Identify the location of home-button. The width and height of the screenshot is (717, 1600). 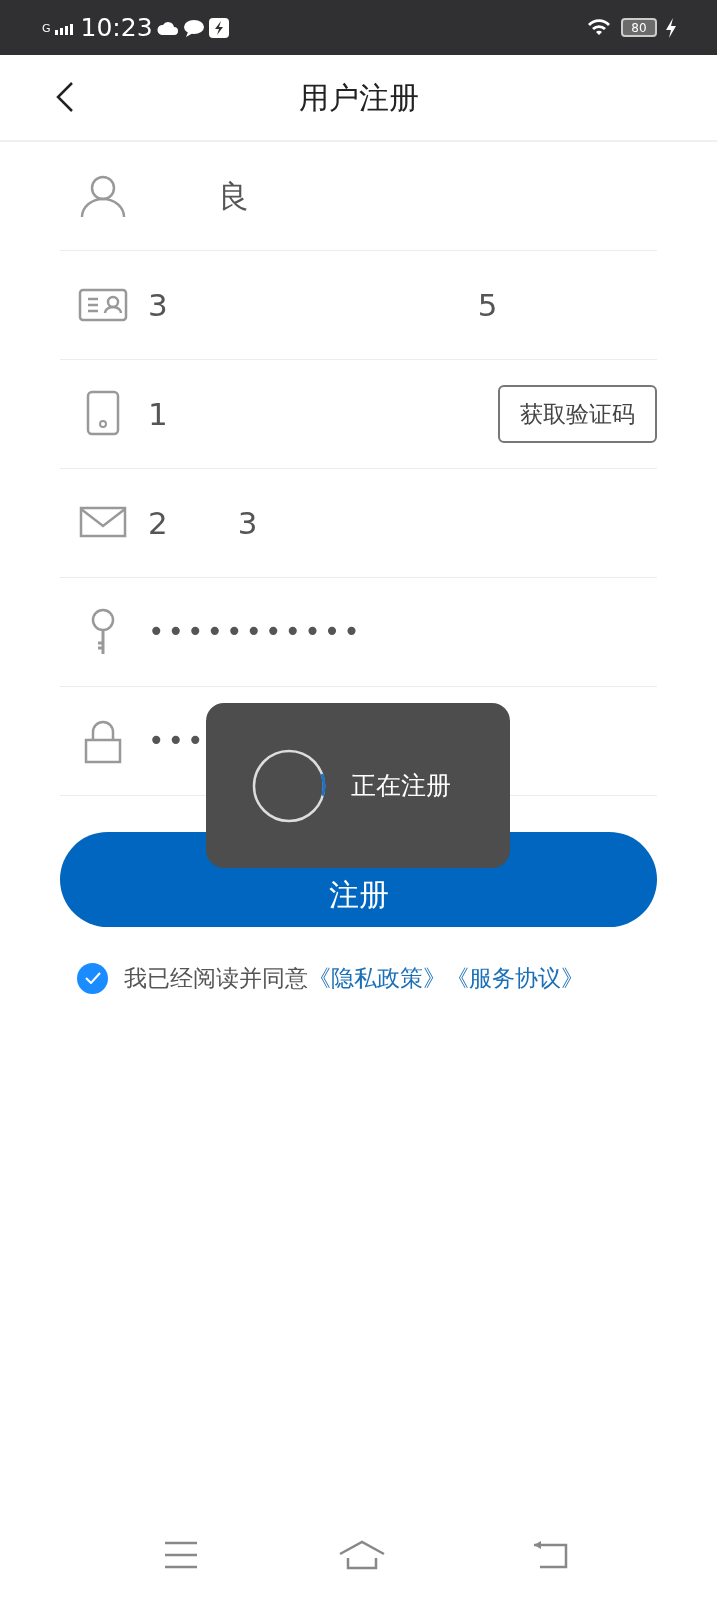
(362, 1555).